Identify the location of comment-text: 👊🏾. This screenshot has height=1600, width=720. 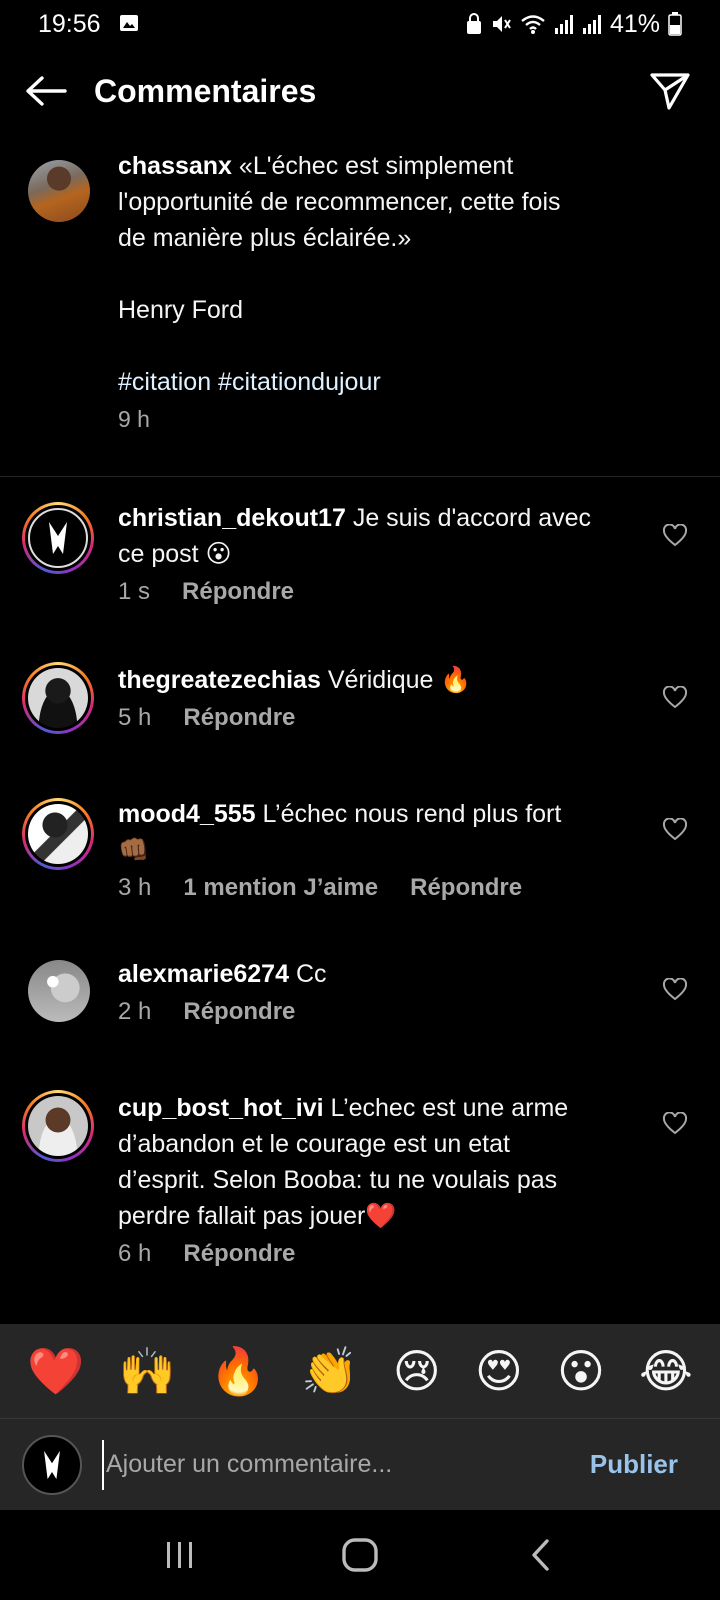
(134, 850).